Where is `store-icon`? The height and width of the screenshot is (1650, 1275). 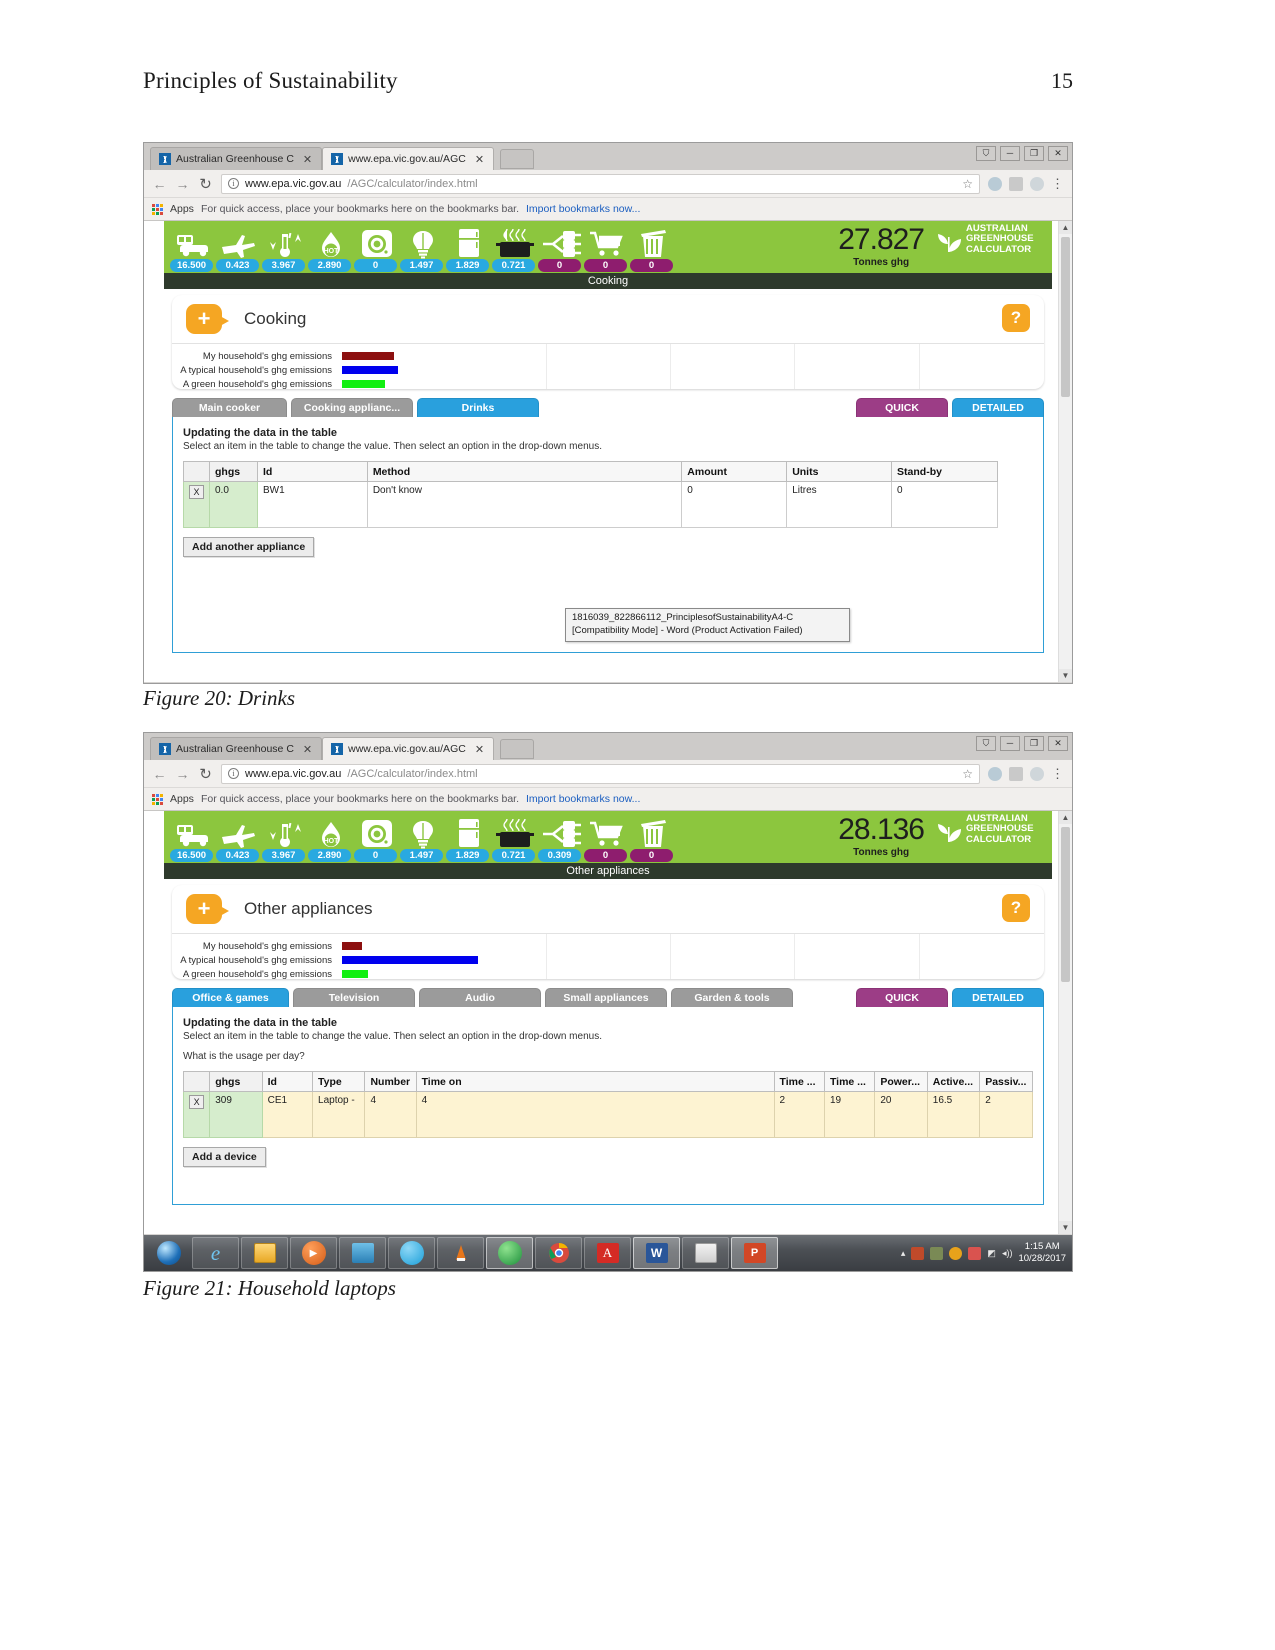 store-icon is located at coordinates (362, 1253).